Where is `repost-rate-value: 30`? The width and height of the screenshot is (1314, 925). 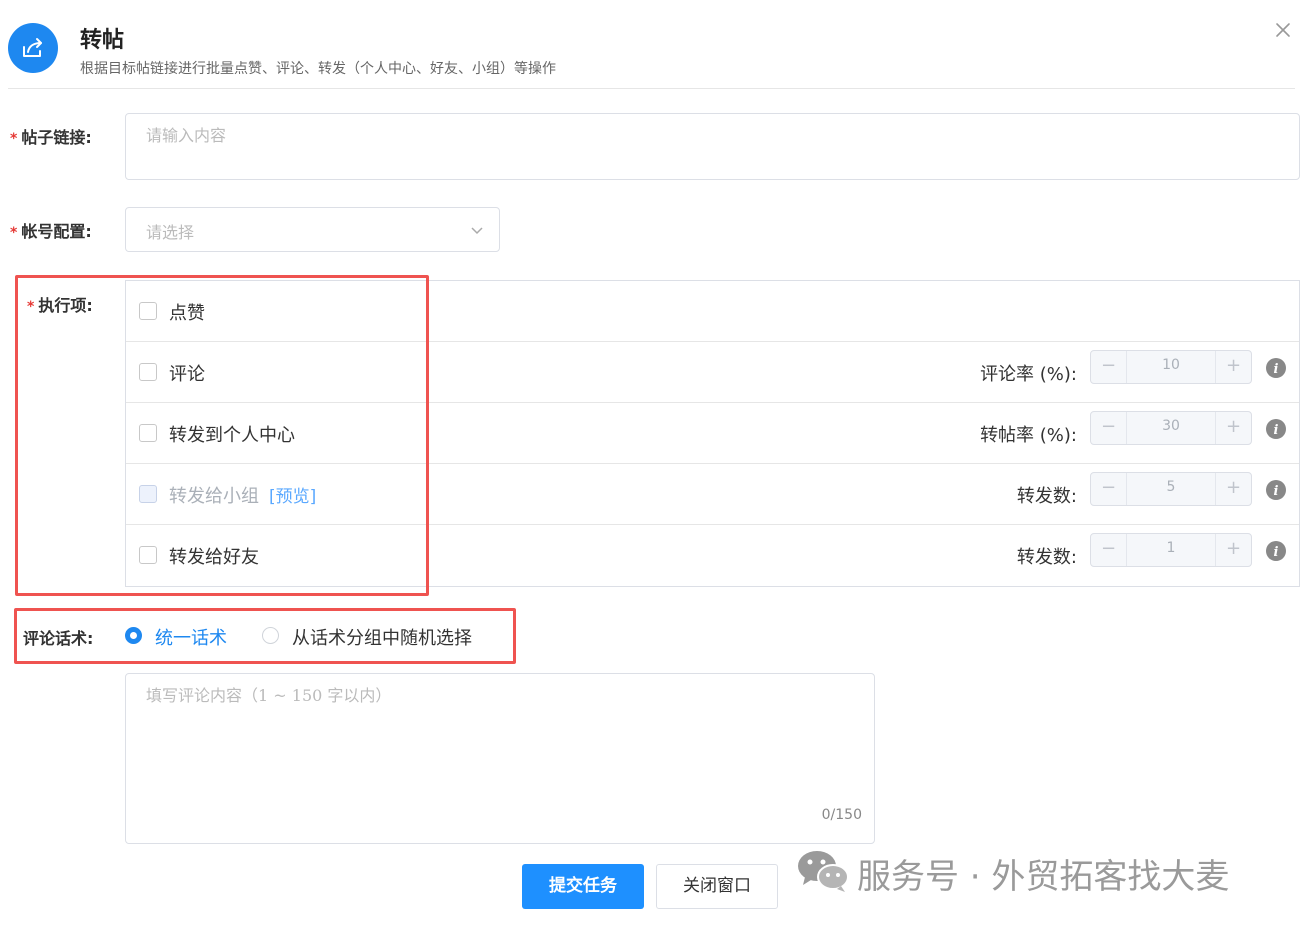
repost-rate-value: 30 is located at coordinates (1171, 426).